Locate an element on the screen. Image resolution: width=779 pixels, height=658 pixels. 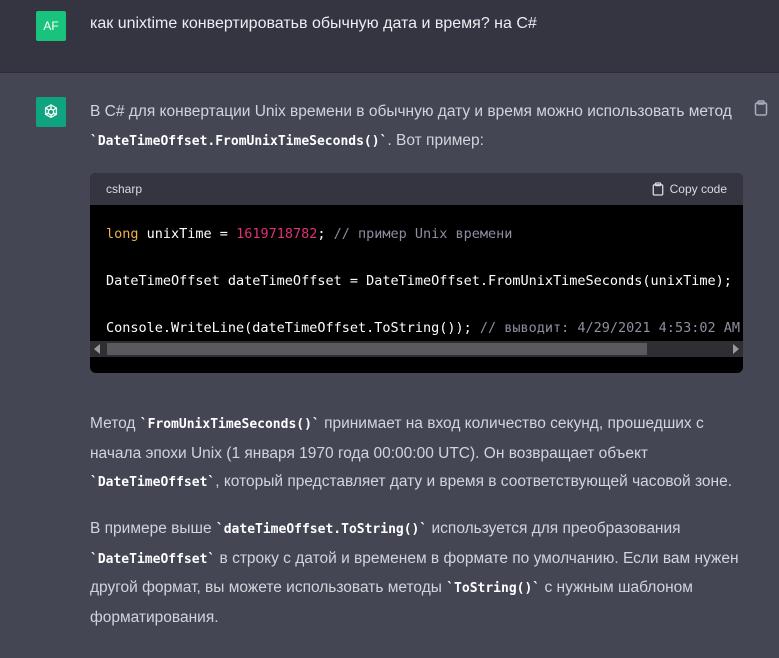
code-language-label: csharp is located at coordinates (124, 189).